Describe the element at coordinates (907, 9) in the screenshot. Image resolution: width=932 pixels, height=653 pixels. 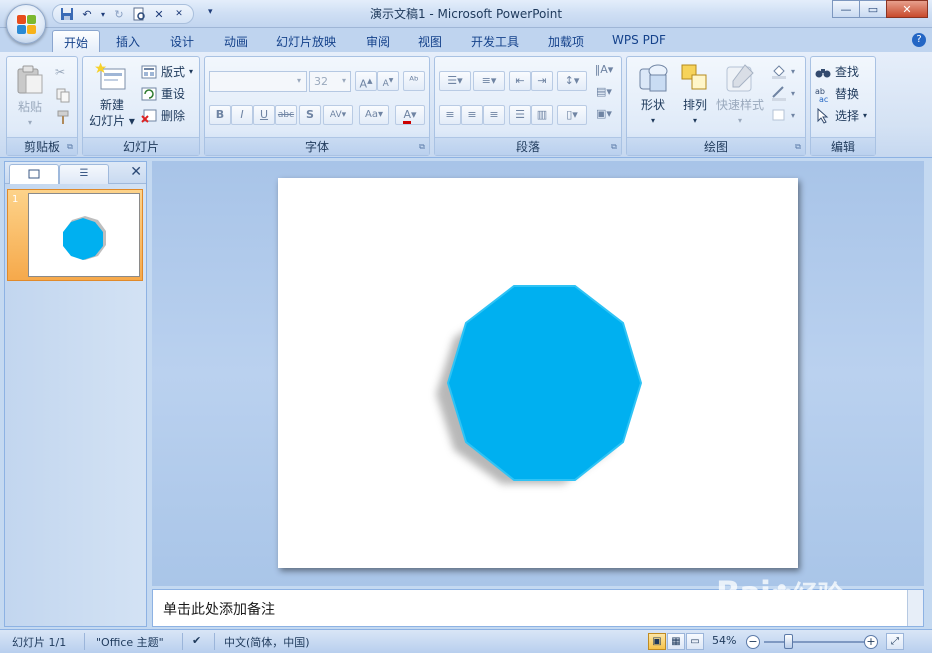
I see `close-window-button: ✕` at that location.